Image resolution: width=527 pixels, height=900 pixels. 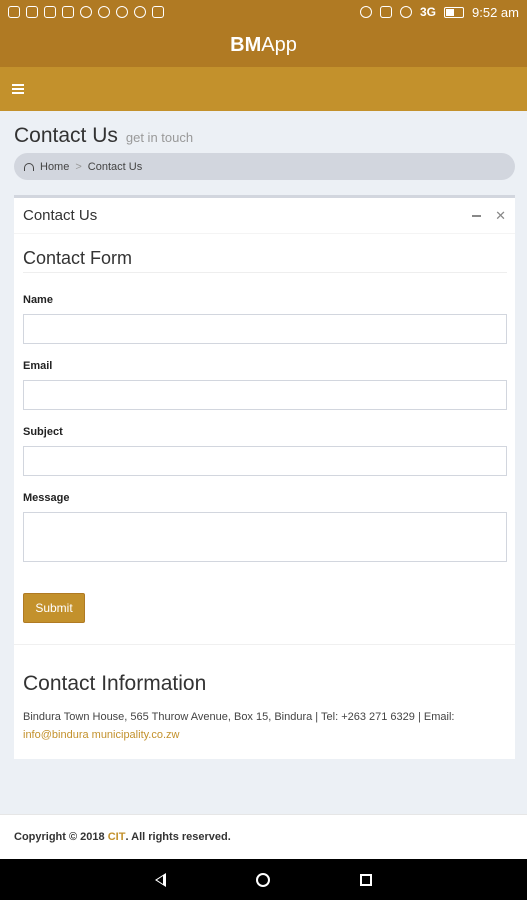 I want to click on sync-icon, so click(x=104, y=12).